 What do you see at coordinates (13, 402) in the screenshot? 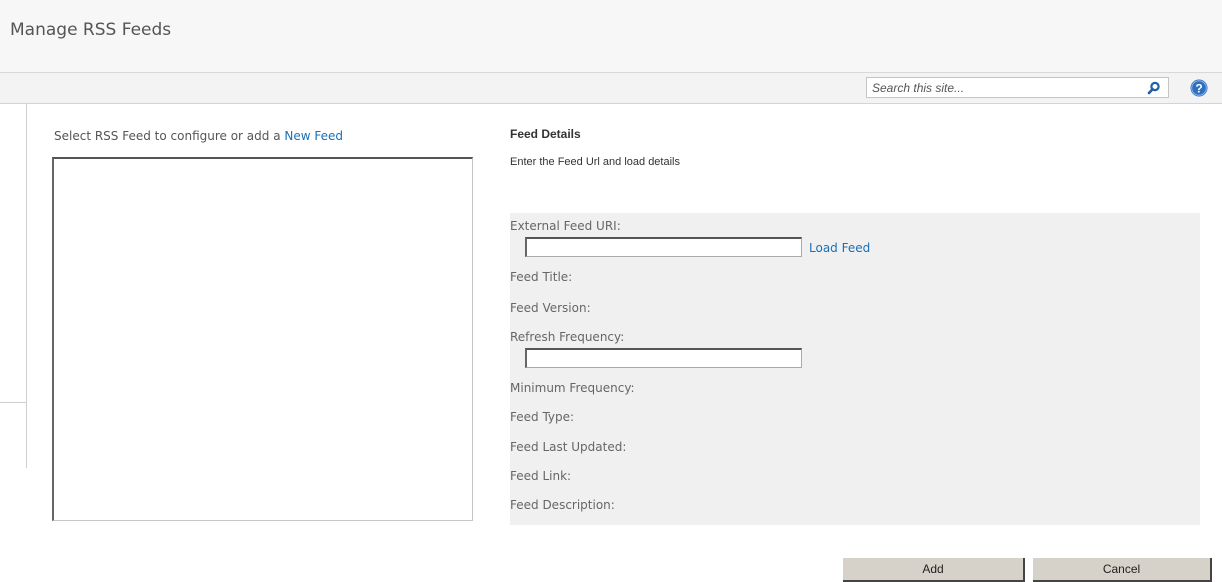
I see `rail-divider` at bounding box center [13, 402].